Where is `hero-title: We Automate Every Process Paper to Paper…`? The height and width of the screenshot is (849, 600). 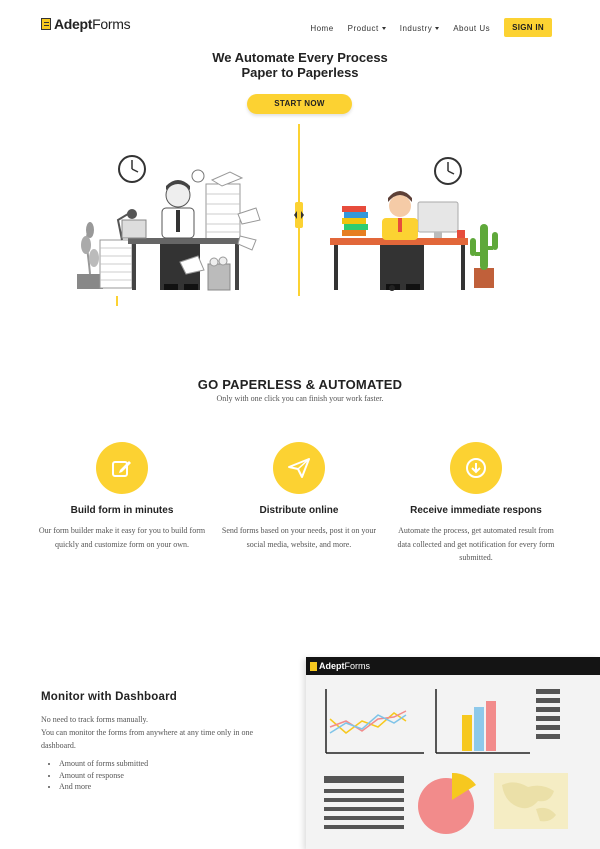 hero-title: We Automate Every Process Paper to Paper… is located at coordinates (300, 65).